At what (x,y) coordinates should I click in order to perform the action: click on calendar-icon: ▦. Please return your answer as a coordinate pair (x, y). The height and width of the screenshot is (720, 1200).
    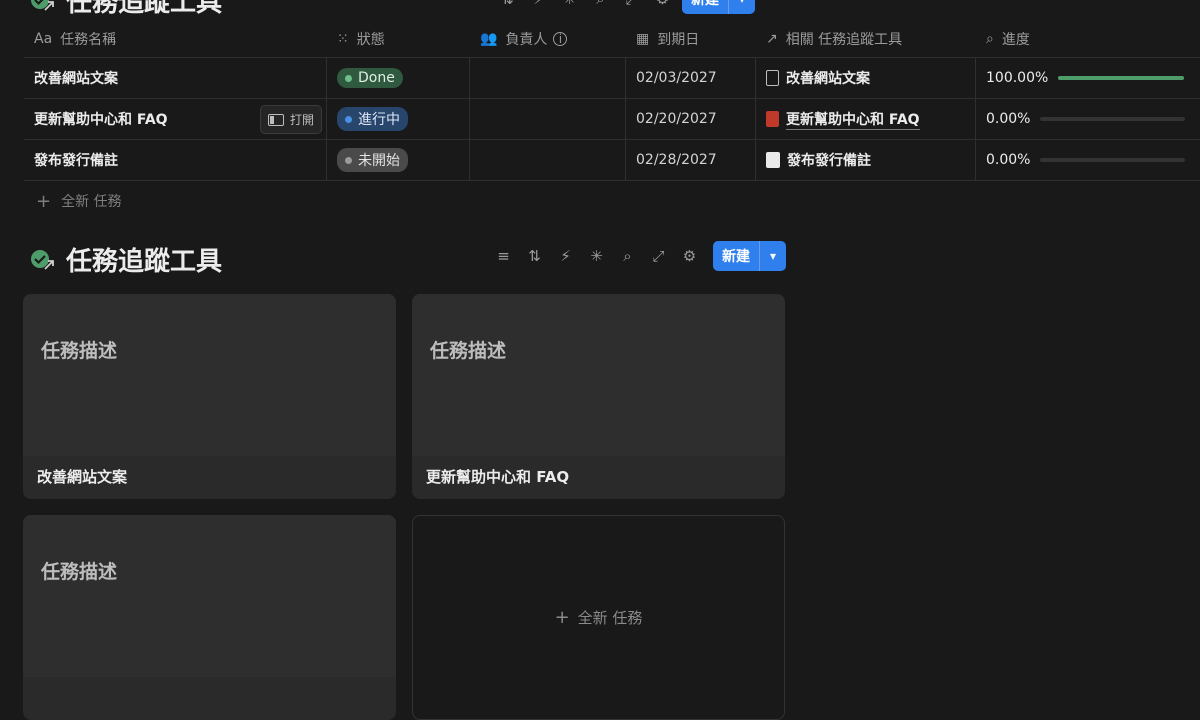
    Looking at the image, I should click on (643, 38).